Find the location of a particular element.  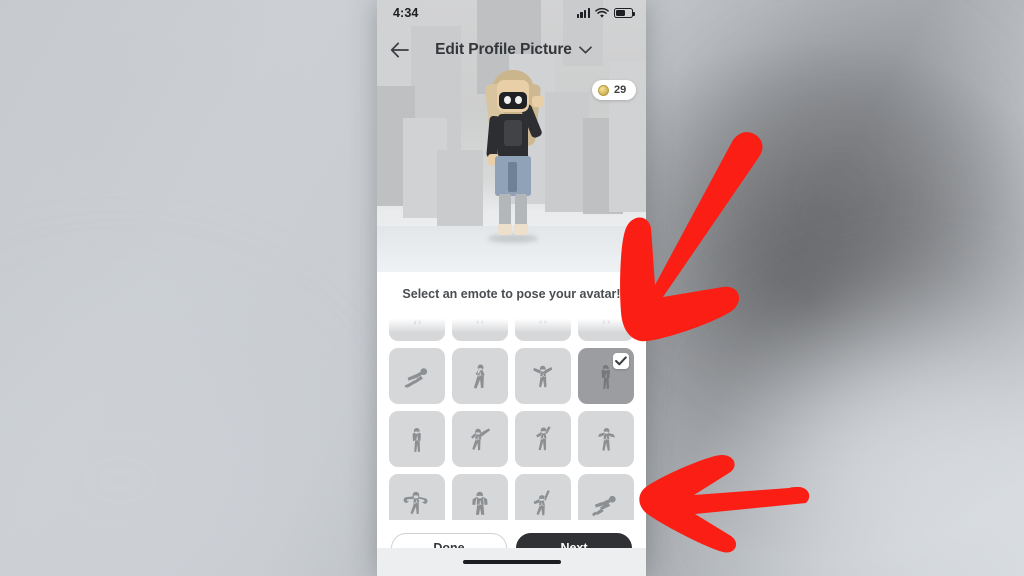

emote-falling is located at coordinates (417, 376).